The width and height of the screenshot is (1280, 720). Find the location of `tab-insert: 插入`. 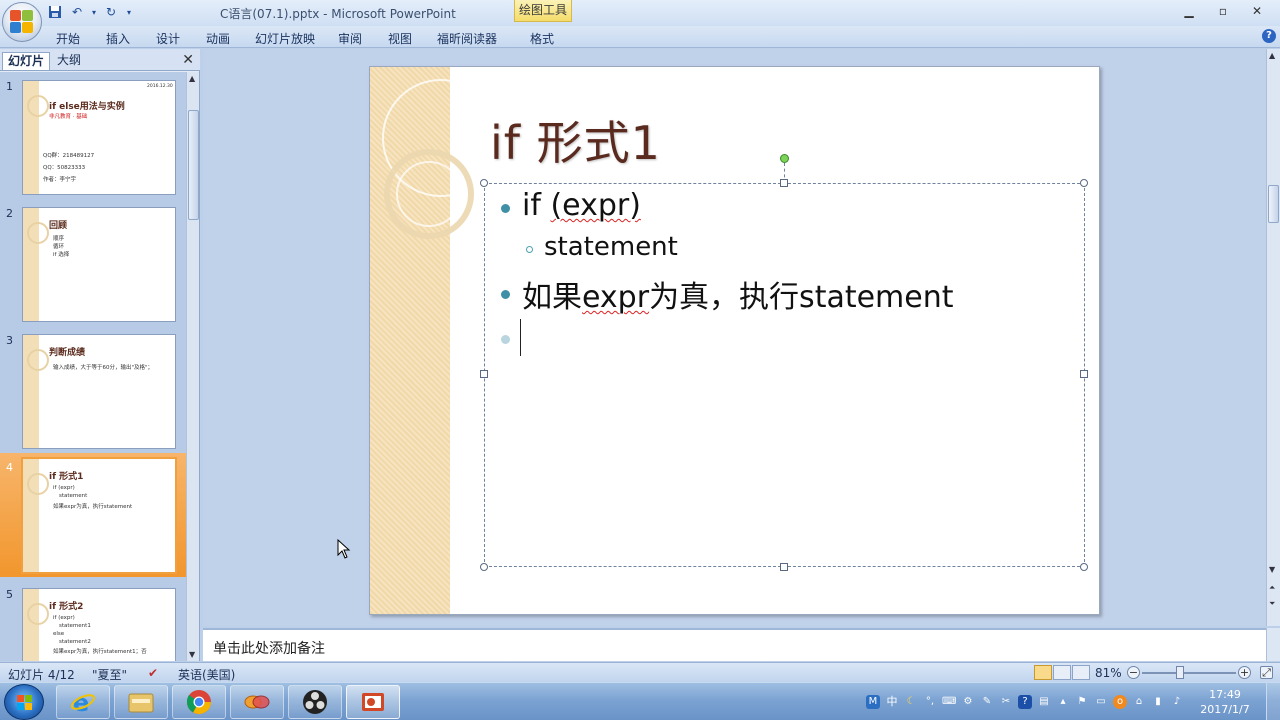

tab-insert: 插入 is located at coordinates (118, 38).